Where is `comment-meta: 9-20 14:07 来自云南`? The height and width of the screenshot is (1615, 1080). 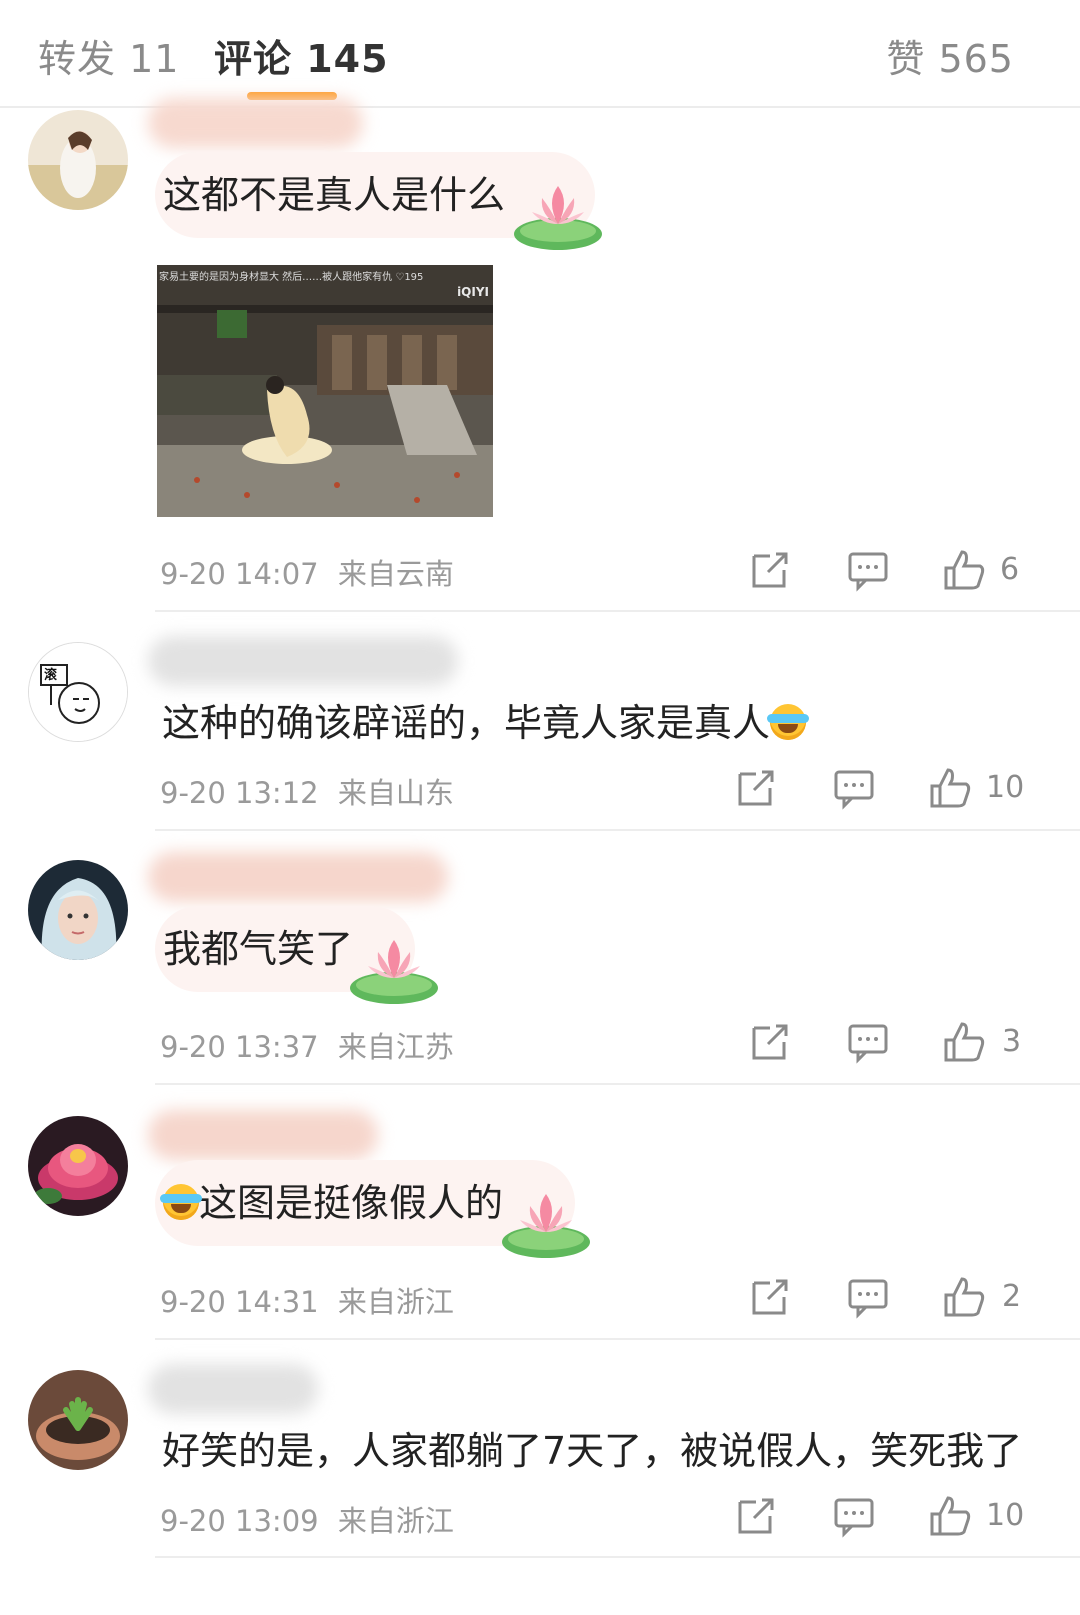 comment-meta: 9-20 14:07 来自云南 is located at coordinates (307, 572).